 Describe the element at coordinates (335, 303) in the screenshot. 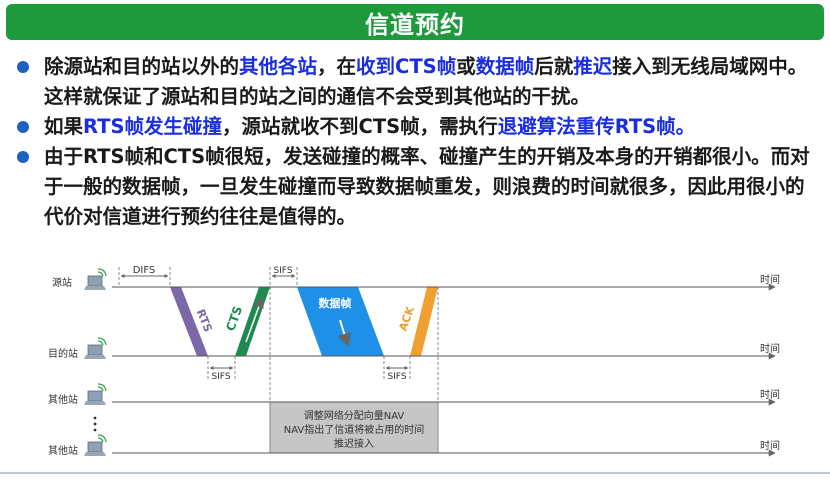

I see `data-label: 数据帧` at that location.